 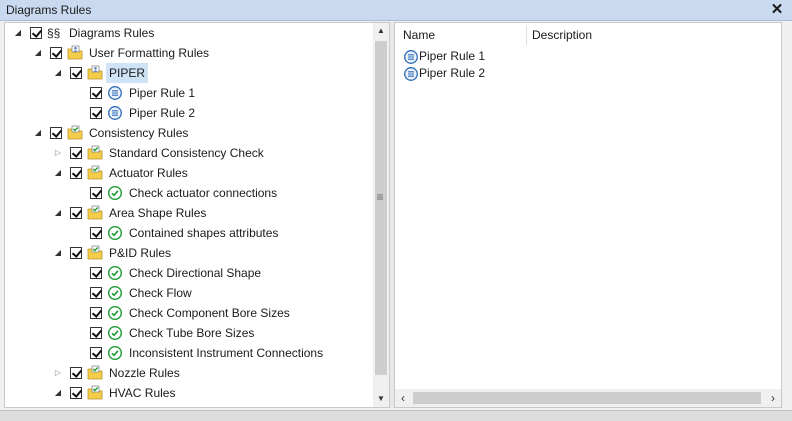 What do you see at coordinates (149, 53) in the screenshot?
I see `tree-item-label: User Formatting Rules` at bounding box center [149, 53].